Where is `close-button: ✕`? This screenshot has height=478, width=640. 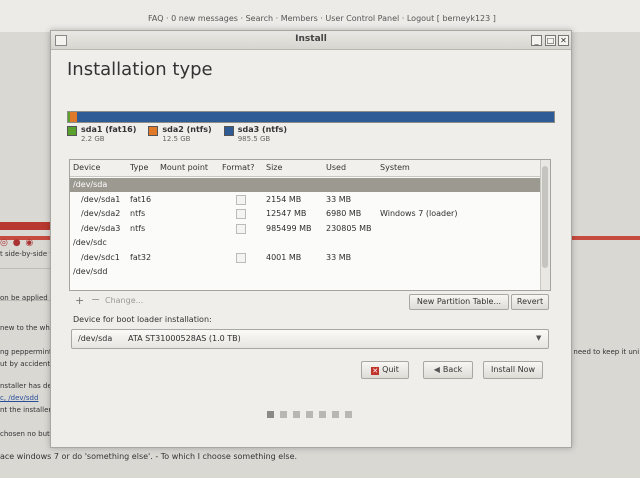 close-button: ✕ is located at coordinates (563, 40).